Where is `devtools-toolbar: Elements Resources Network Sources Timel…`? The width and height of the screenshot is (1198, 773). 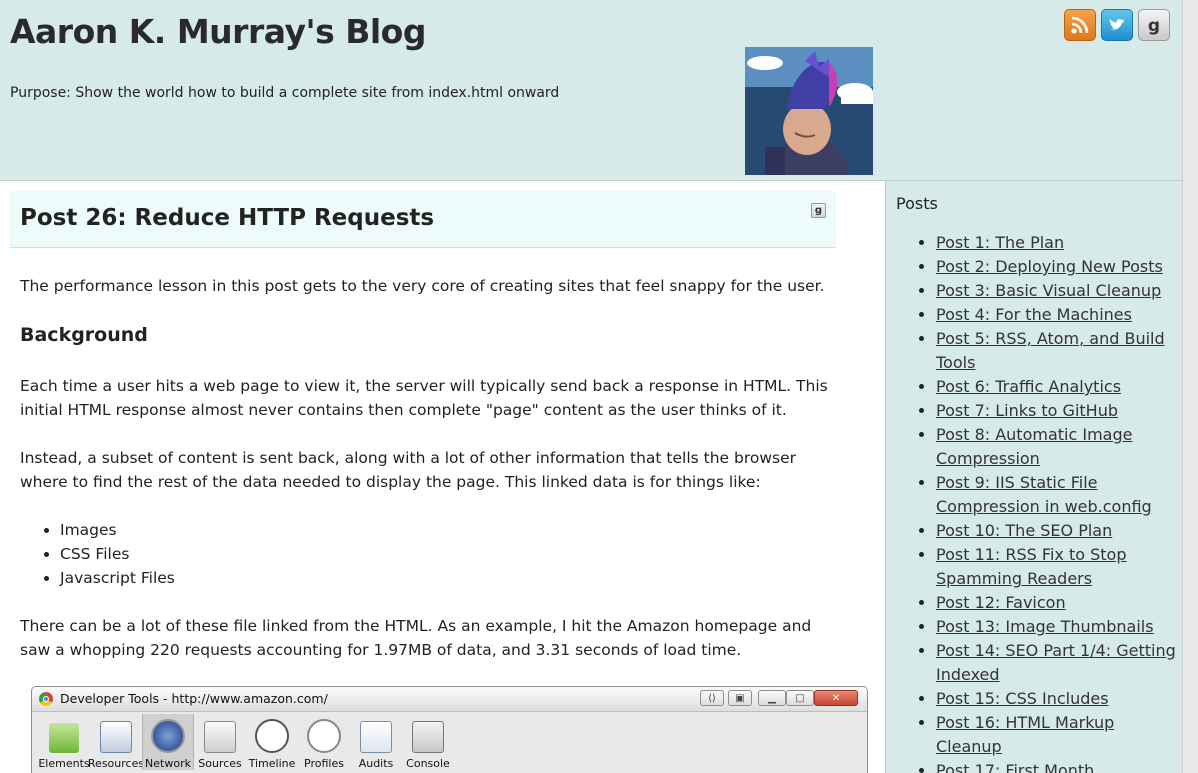 devtools-toolbar: Elements Resources Network Sources Timel… is located at coordinates (246, 742).